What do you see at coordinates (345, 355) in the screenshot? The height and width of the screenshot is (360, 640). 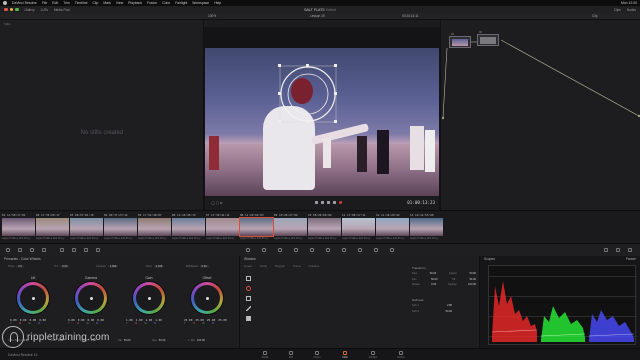 I see `color-page-button: Color` at bounding box center [345, 355].